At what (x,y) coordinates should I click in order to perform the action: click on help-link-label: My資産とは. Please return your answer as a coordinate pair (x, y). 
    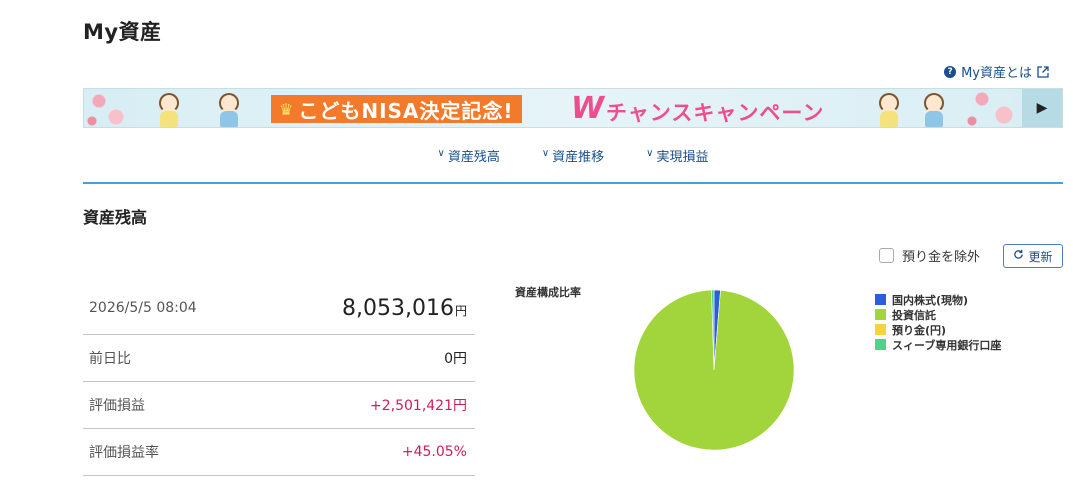
    Looking at the image, I should click on (996, 73).